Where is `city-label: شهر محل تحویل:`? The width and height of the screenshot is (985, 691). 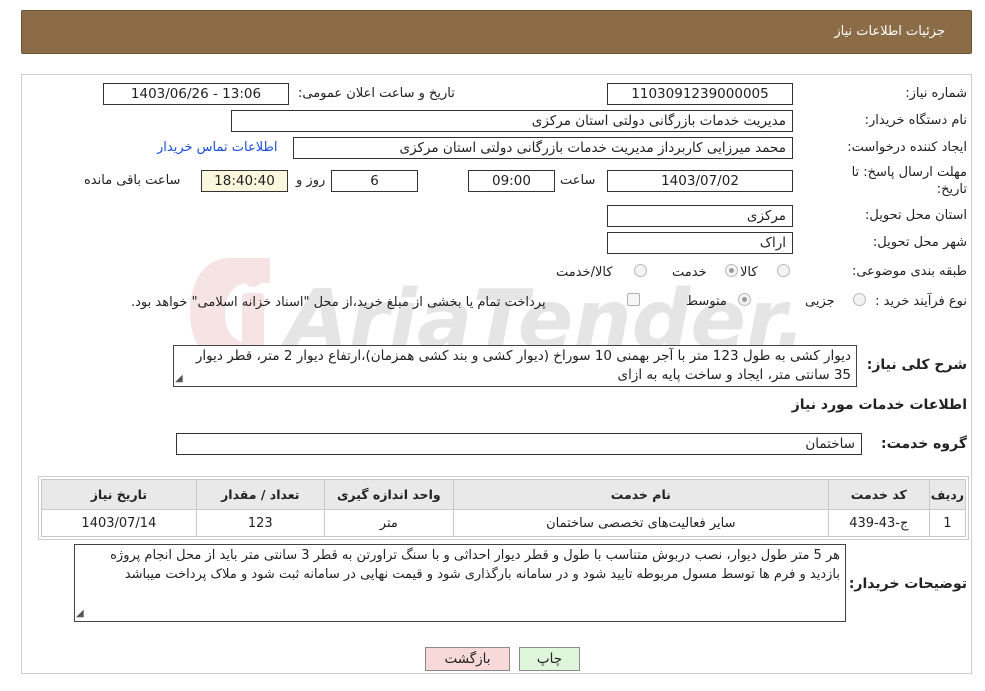 city-label: شهر محل تحویل: is located at coordinates (919, 242).